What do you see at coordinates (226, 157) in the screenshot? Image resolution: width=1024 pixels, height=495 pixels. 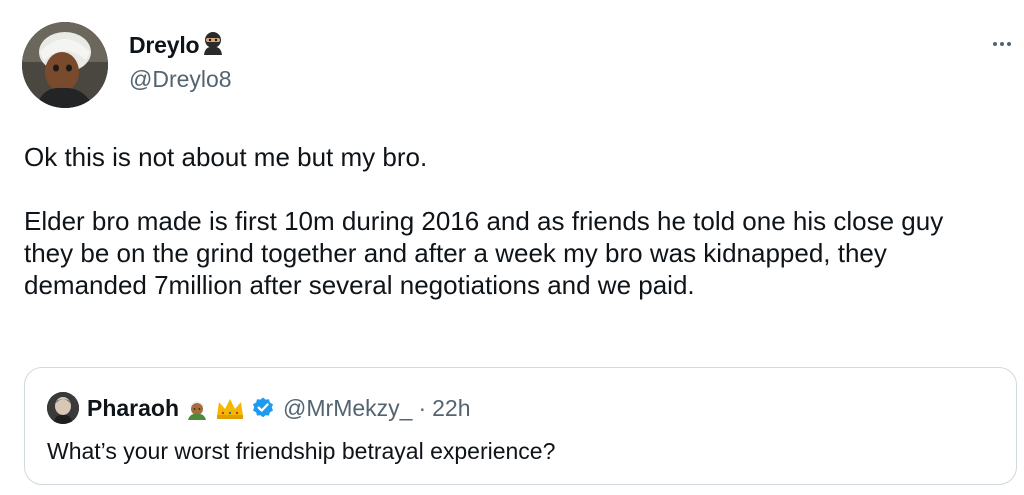 I see `tweet-paragraph: Ok this is not about me but my bro.` at bounding box center [226, 157].